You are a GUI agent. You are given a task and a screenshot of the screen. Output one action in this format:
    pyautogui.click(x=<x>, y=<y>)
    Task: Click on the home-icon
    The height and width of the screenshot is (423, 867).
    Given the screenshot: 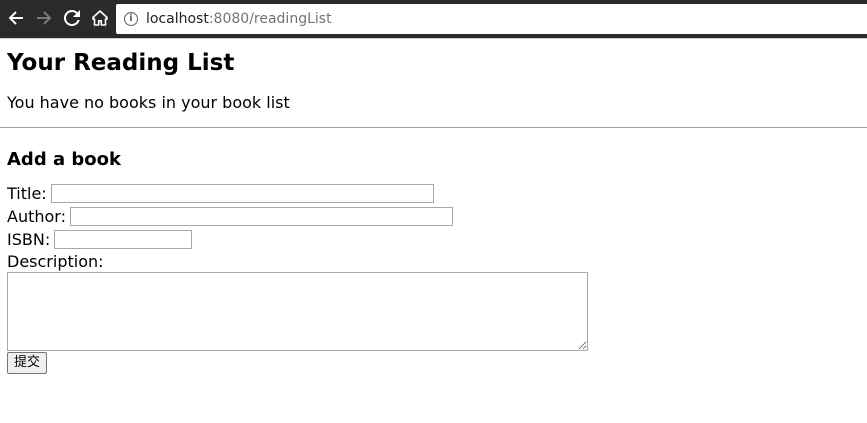 What is the action you would take?
    pyautogui.click(x=100, y=18)
    